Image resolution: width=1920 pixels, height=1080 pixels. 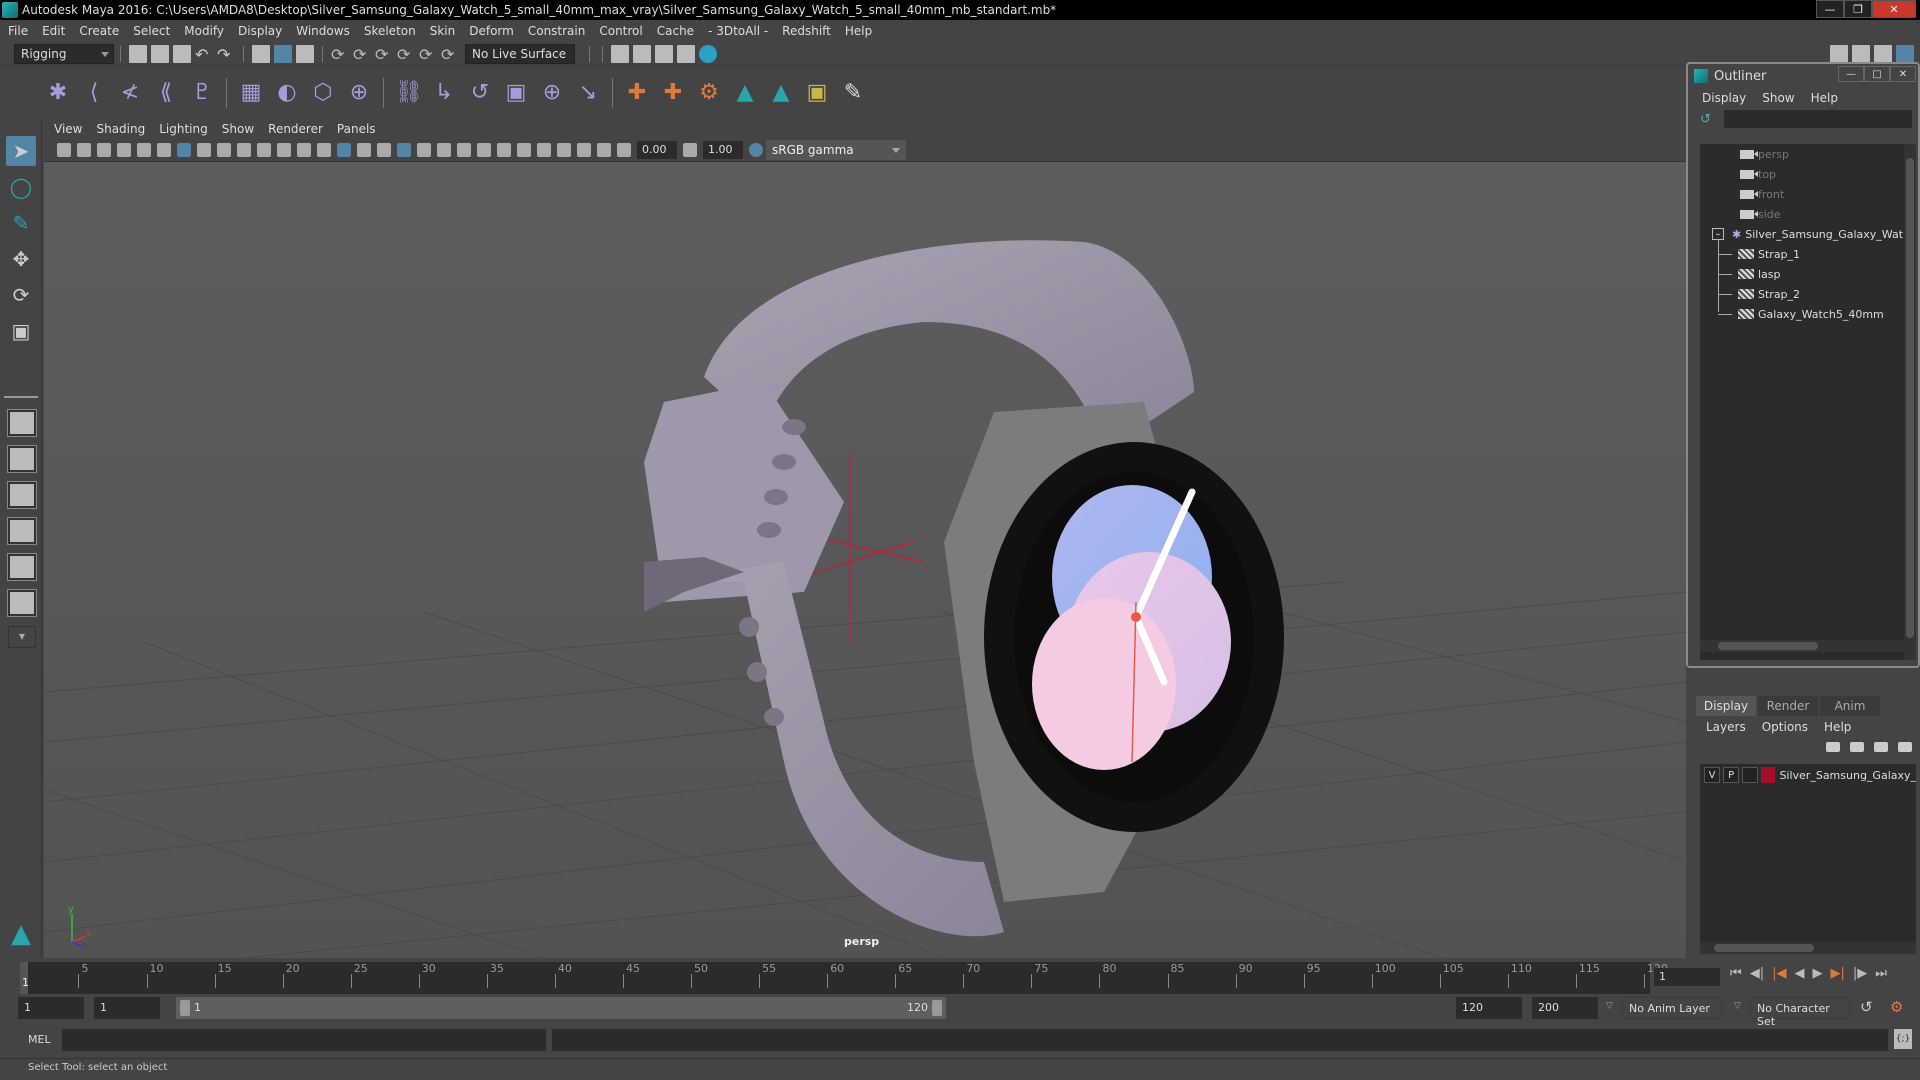 I want to click on select-hierarchy-icon, so click(x=261, y=53).